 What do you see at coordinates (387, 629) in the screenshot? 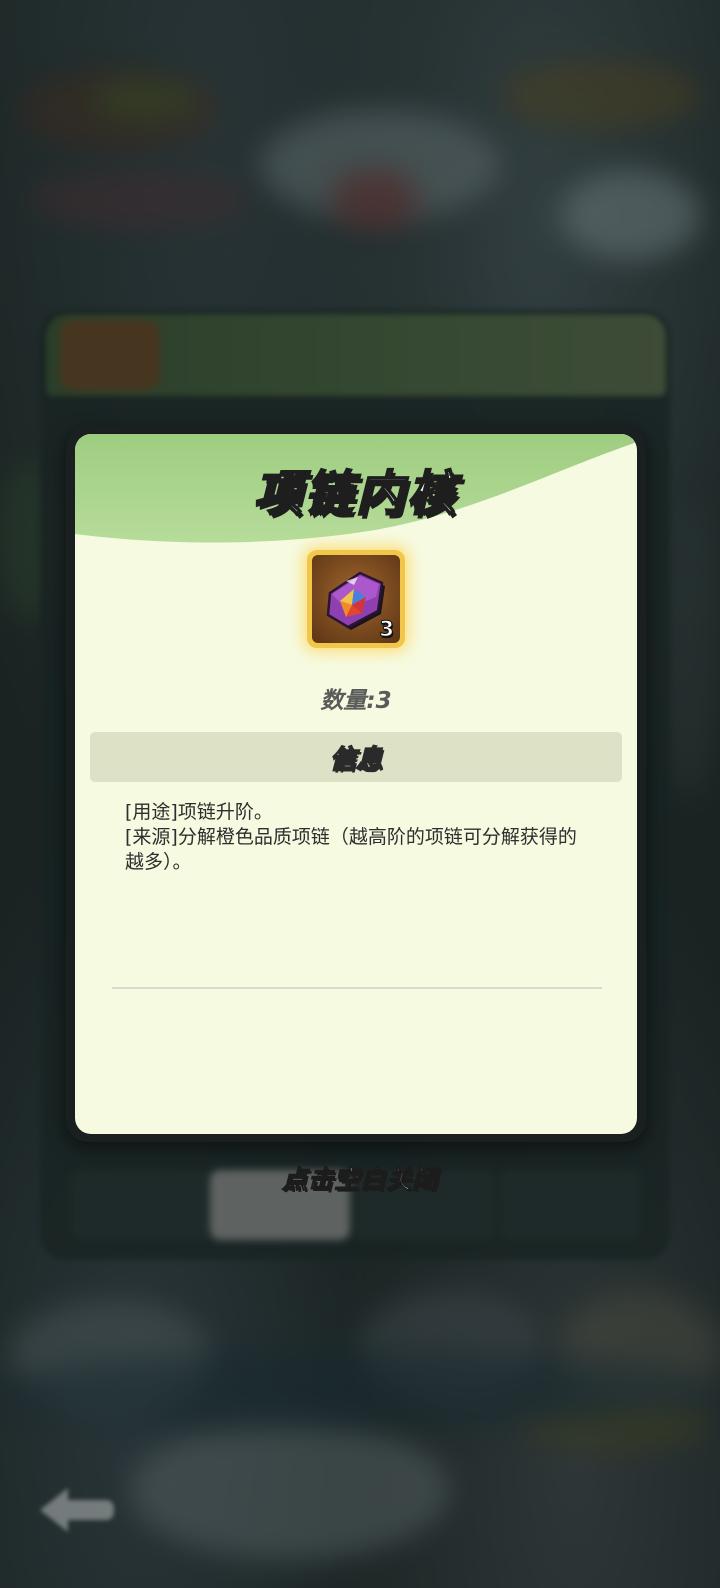
I see `item-count-badge: 3` at bounding box center [387, 629].